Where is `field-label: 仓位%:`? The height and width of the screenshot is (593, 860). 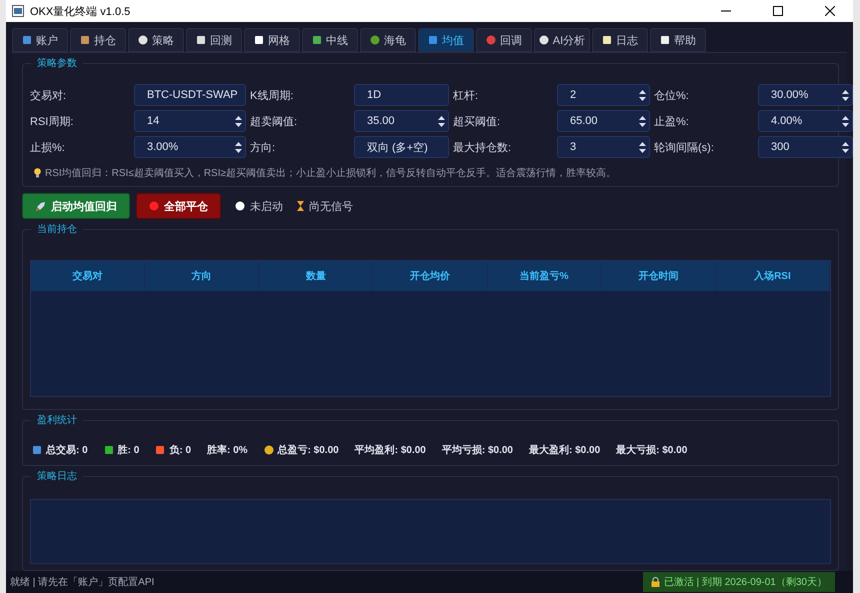 field-label: 仓位%: is located at coordinates (672, 95).